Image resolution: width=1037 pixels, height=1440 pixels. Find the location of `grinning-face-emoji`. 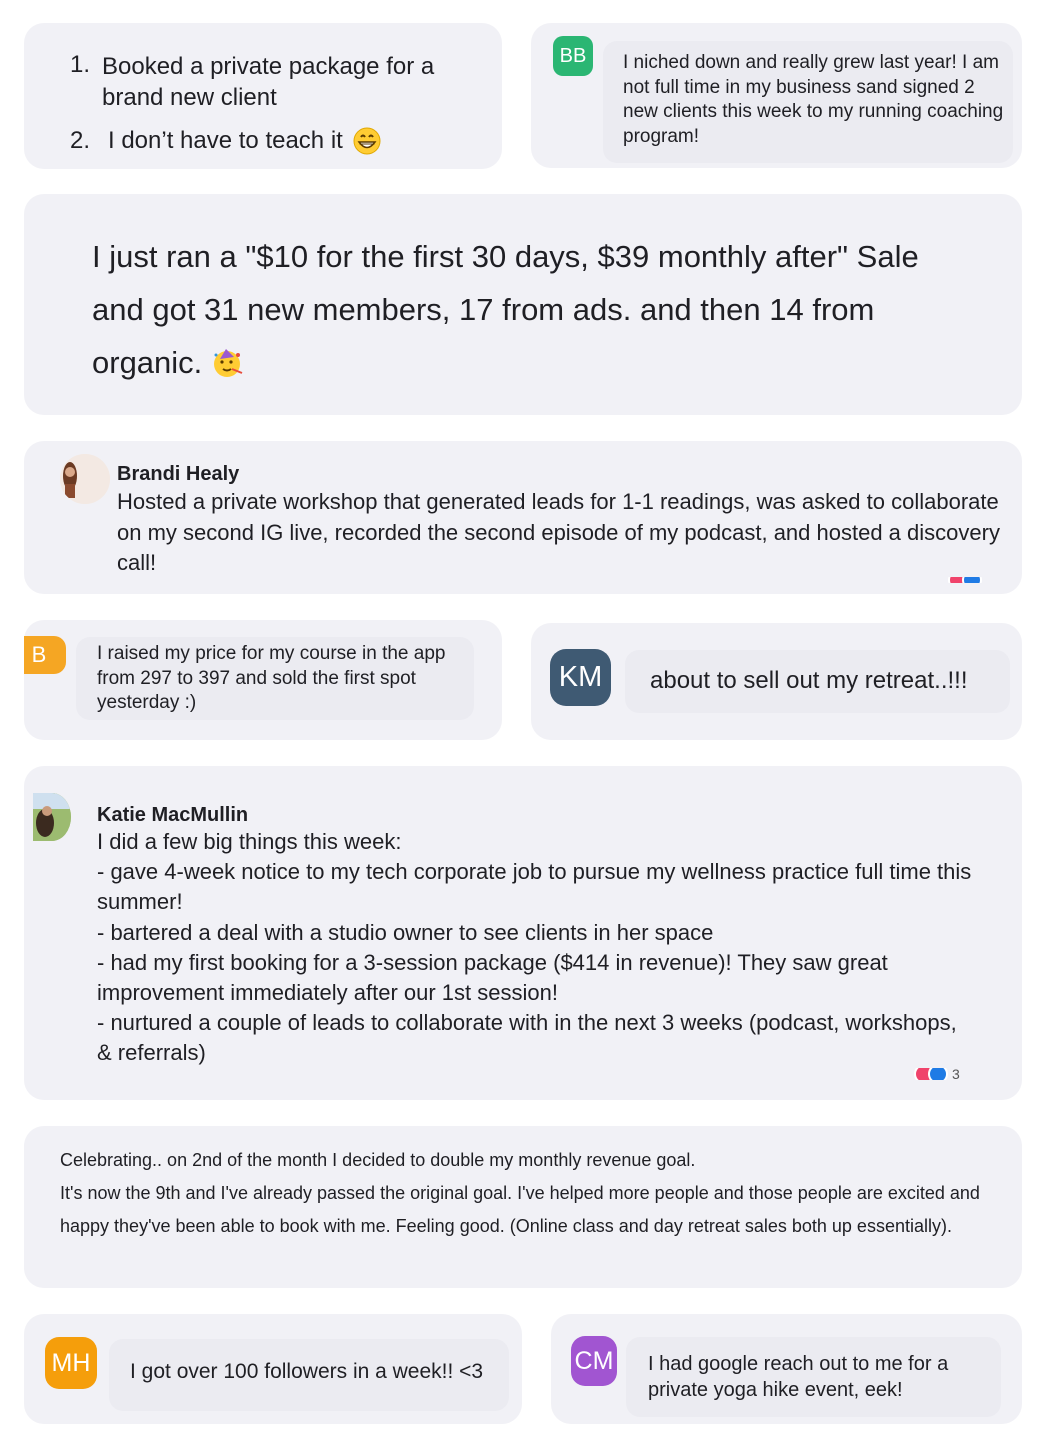

grinning-face-emoji is located at coordinates (367, 141).